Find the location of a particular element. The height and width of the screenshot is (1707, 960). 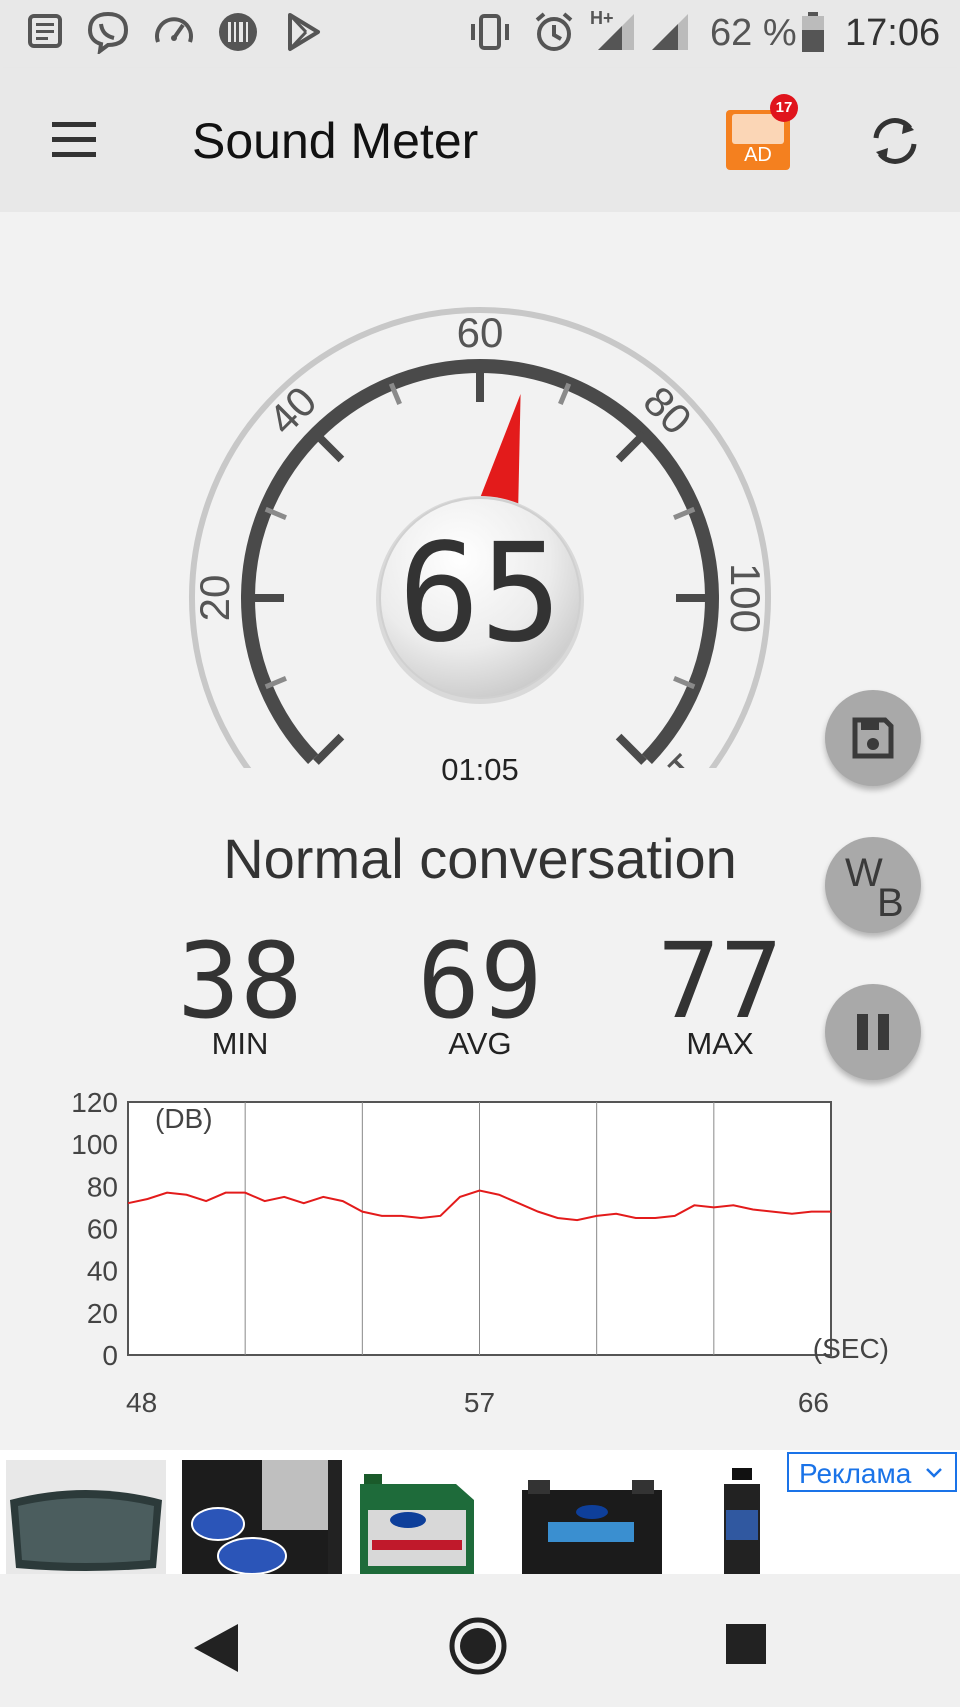

gauge-scale-label: 100 is located at coordinates (745, 598).